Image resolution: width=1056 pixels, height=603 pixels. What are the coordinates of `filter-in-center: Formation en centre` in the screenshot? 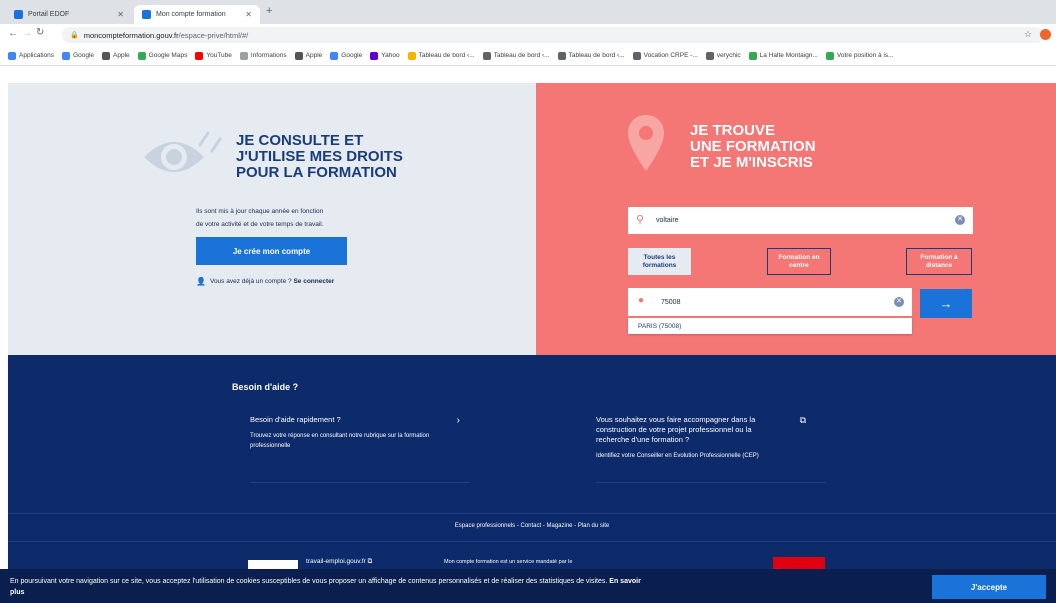 It's located at (799, 261).